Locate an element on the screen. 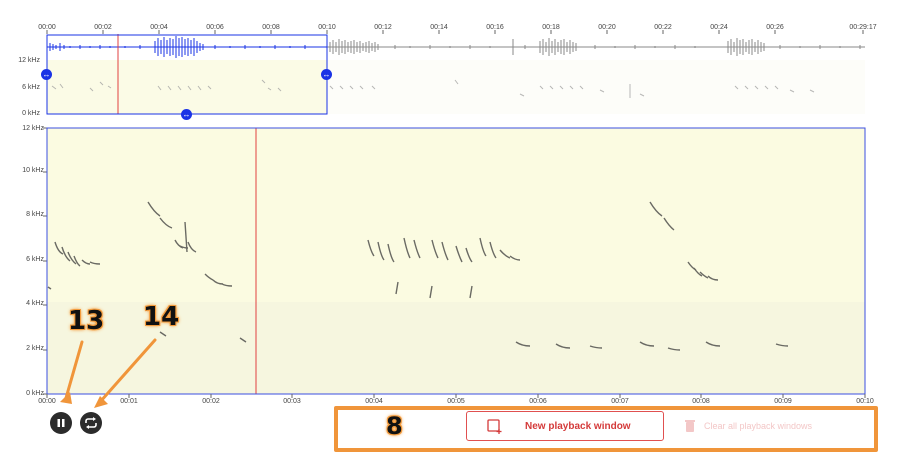 The image size is (900, 474). main-time-tick: 00:06 is located at coordinates (538, 401).